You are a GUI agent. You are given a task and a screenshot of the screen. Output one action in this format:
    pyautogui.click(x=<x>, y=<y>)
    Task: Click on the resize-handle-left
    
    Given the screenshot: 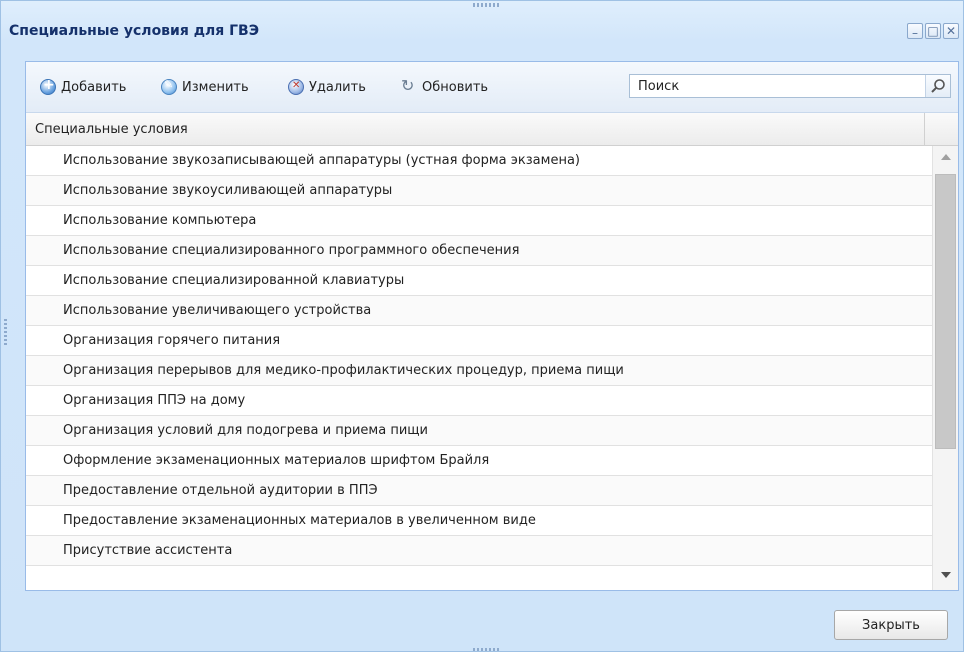 What is the action you would take?
    pyautogui.click(x=5, y=333)
    